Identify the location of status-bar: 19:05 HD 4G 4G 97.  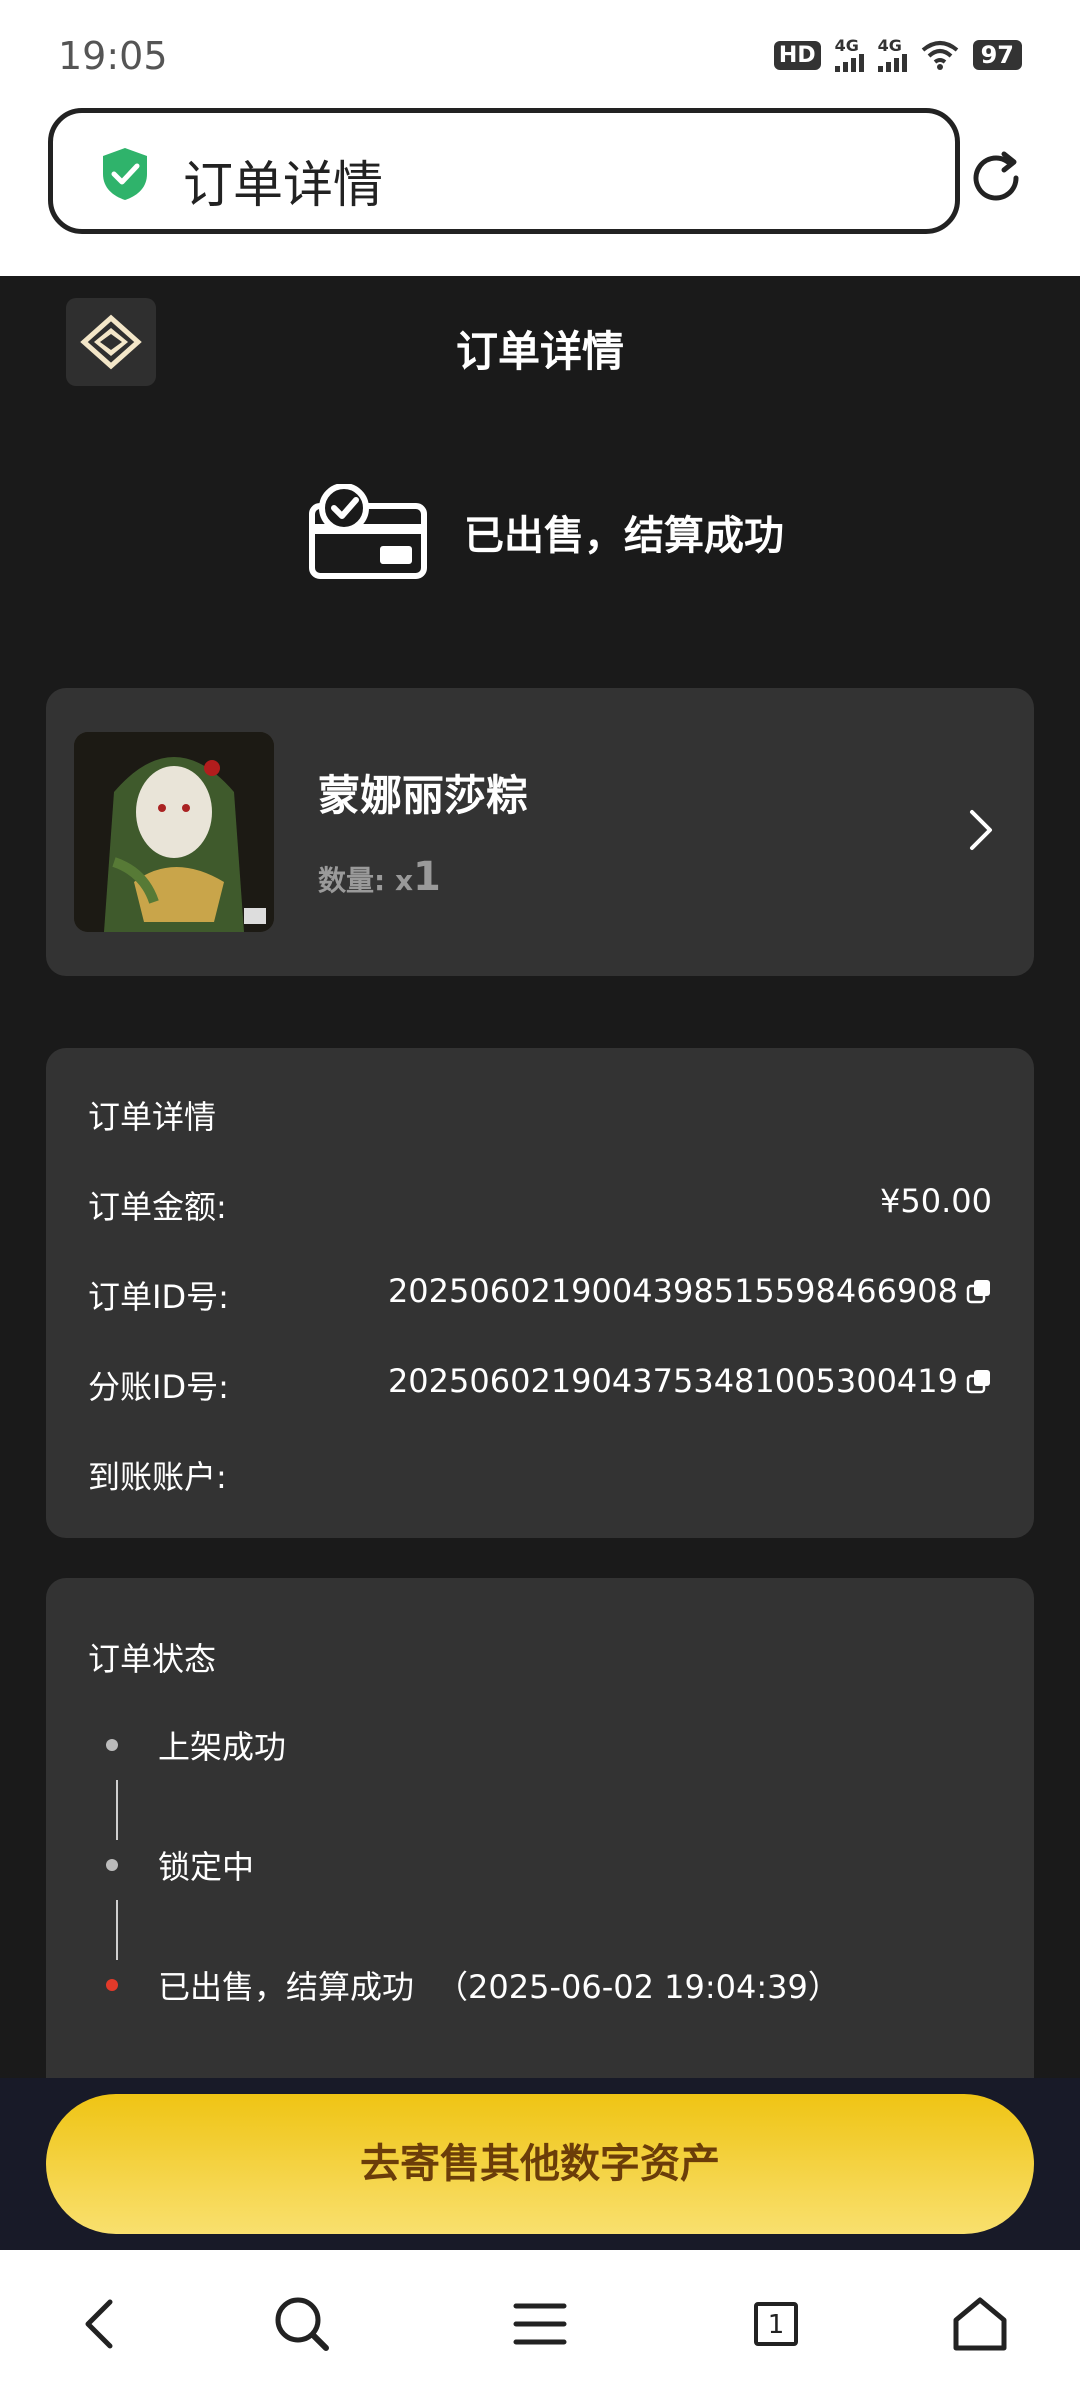
(540, 53).